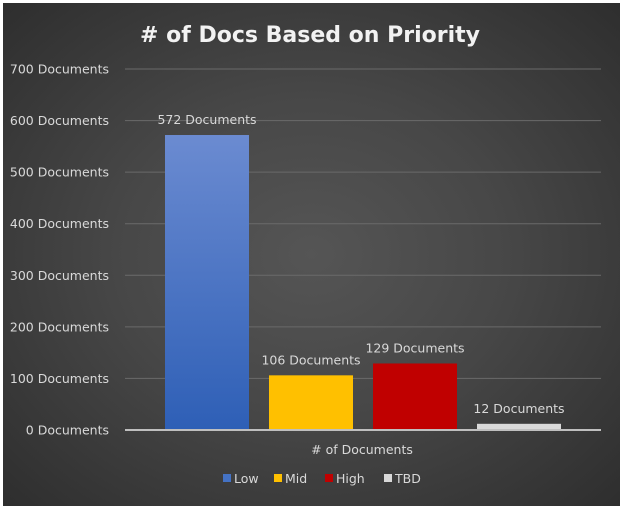 The width and height of the screenshot is (624, 509). What do you see at coordinates (407, 478) in the screenshot?
I see `legend-label-tbd: TBD` at bounding box center [407, 478].